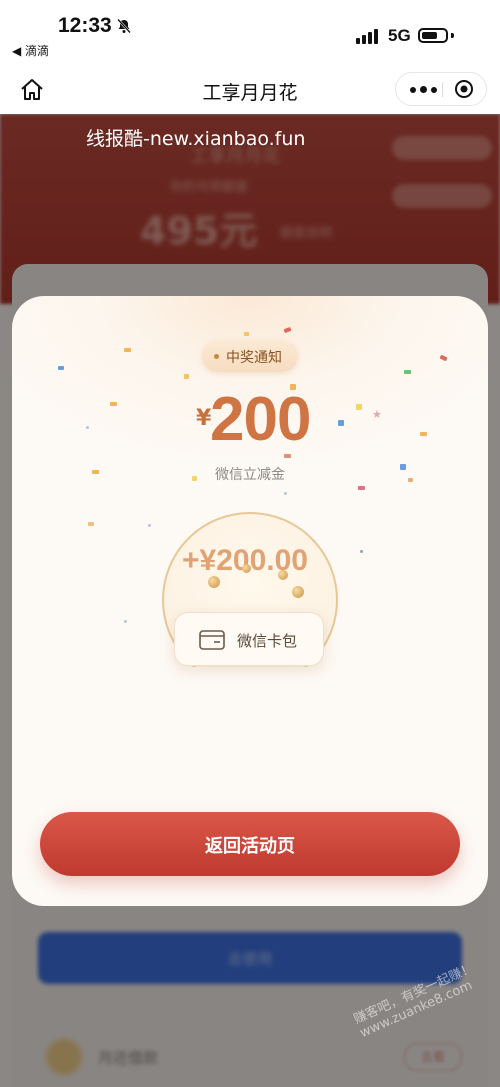 The image size is (500, 1087). I want to click on mini-program-capsule, so click(441, 89).